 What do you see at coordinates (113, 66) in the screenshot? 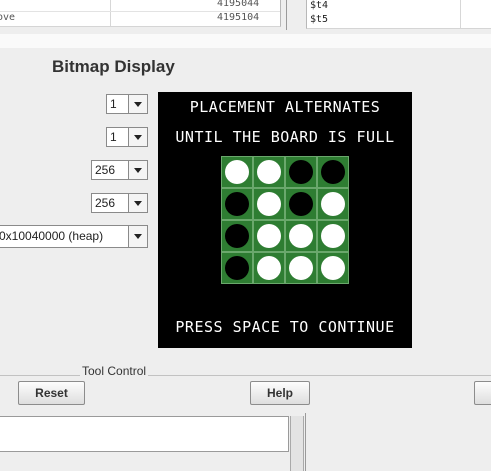
I see `dialog-title: Bitmap Display` at bounding box center [113, 66].